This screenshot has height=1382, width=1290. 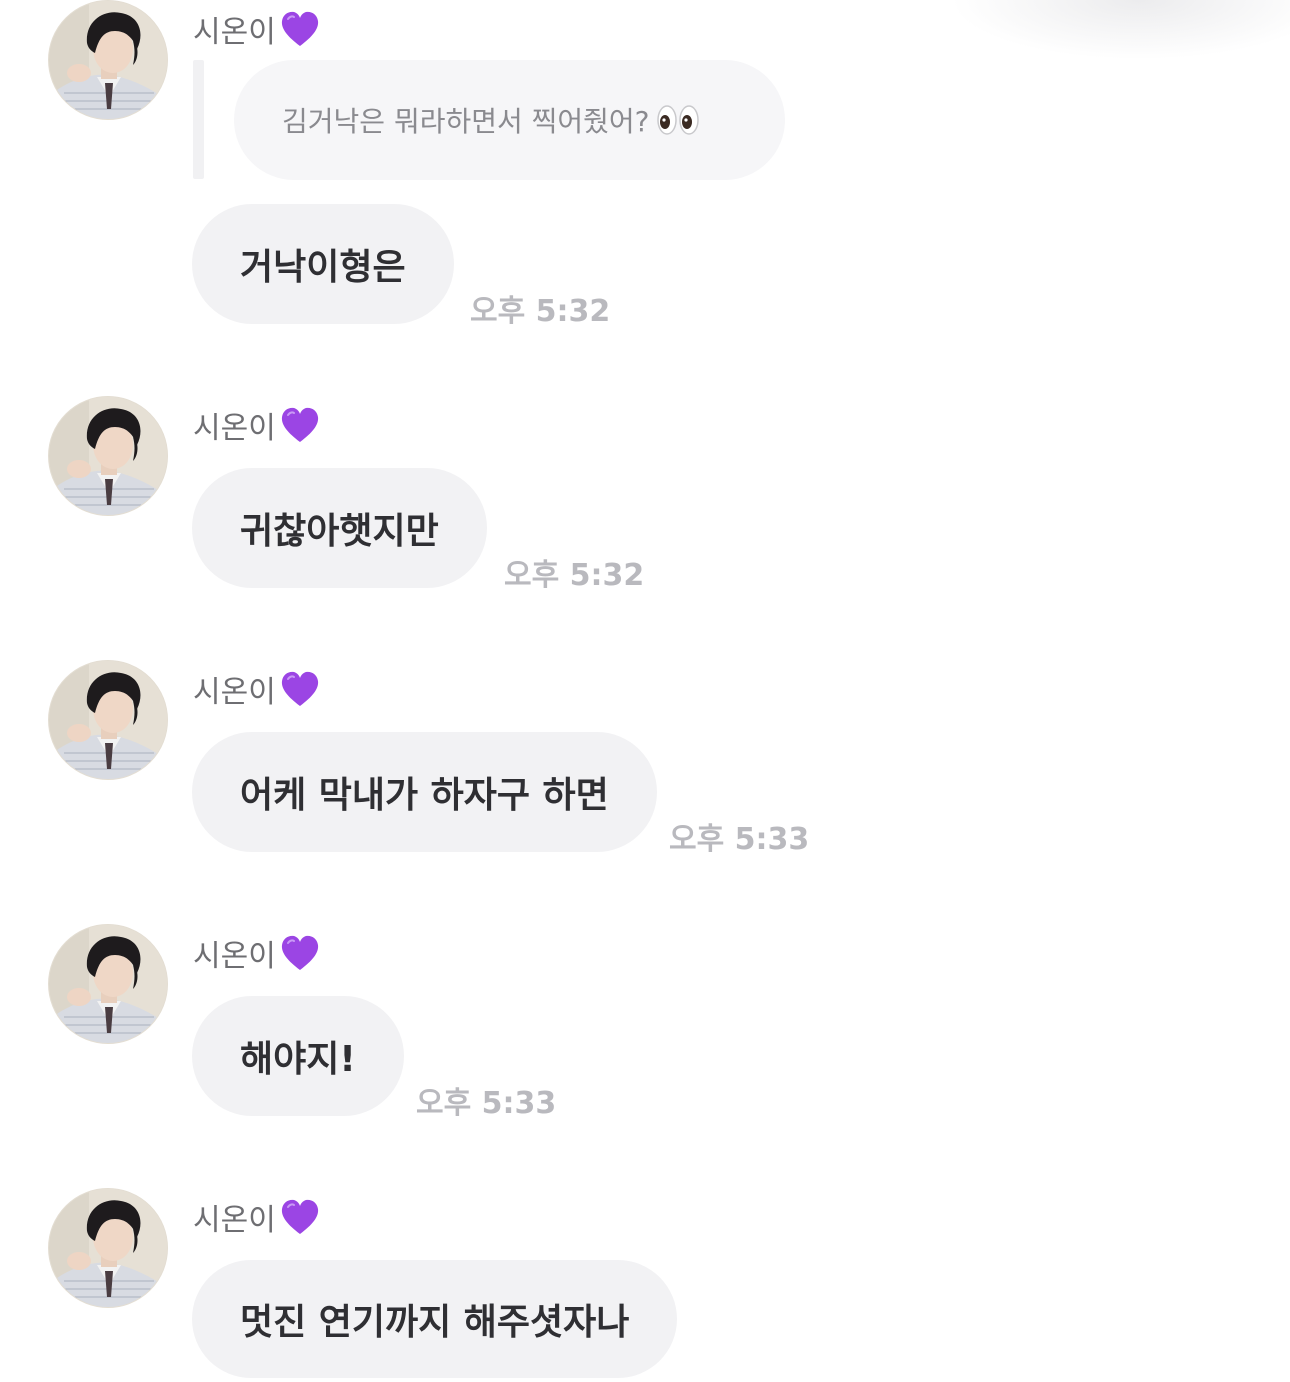 I want to click on message-bubble: 멋진 연기까지 해주셧자나, so click(x=435, y=1319).